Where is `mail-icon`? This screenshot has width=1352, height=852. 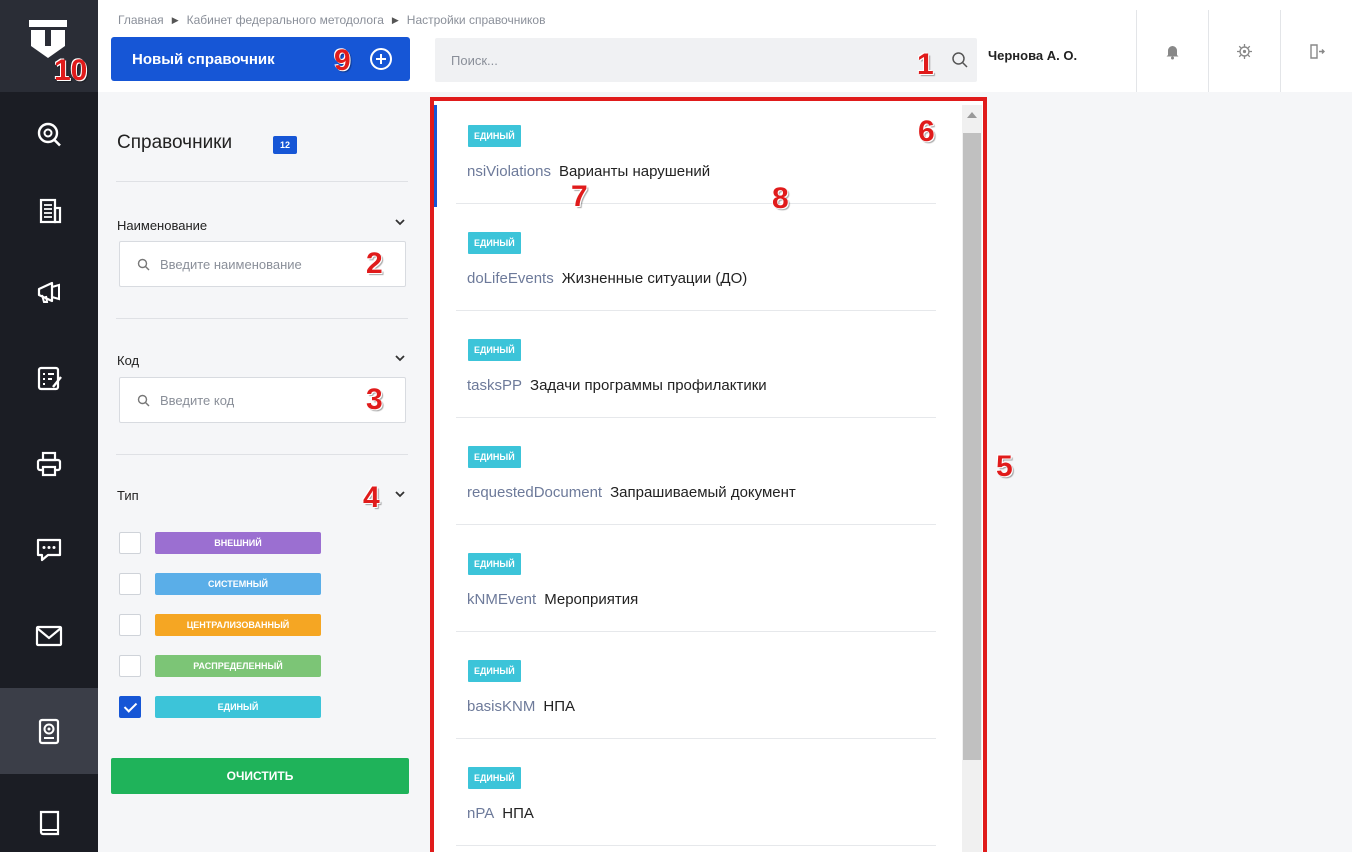 mail-icon is located at coordinates (49, 636).